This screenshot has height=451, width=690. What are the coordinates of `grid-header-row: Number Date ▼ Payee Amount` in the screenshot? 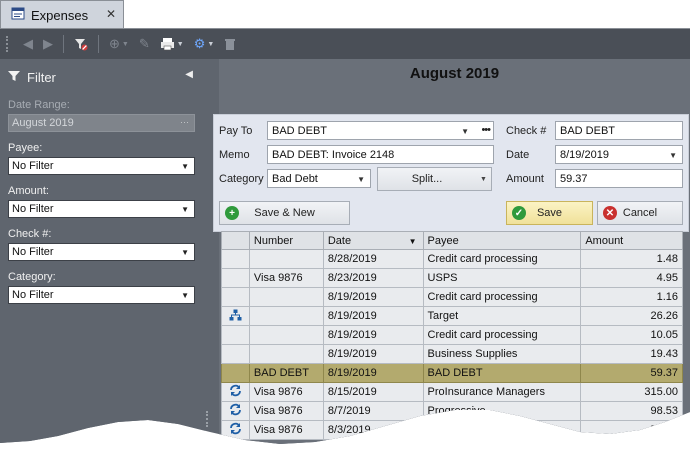 It's located at (452, 240).